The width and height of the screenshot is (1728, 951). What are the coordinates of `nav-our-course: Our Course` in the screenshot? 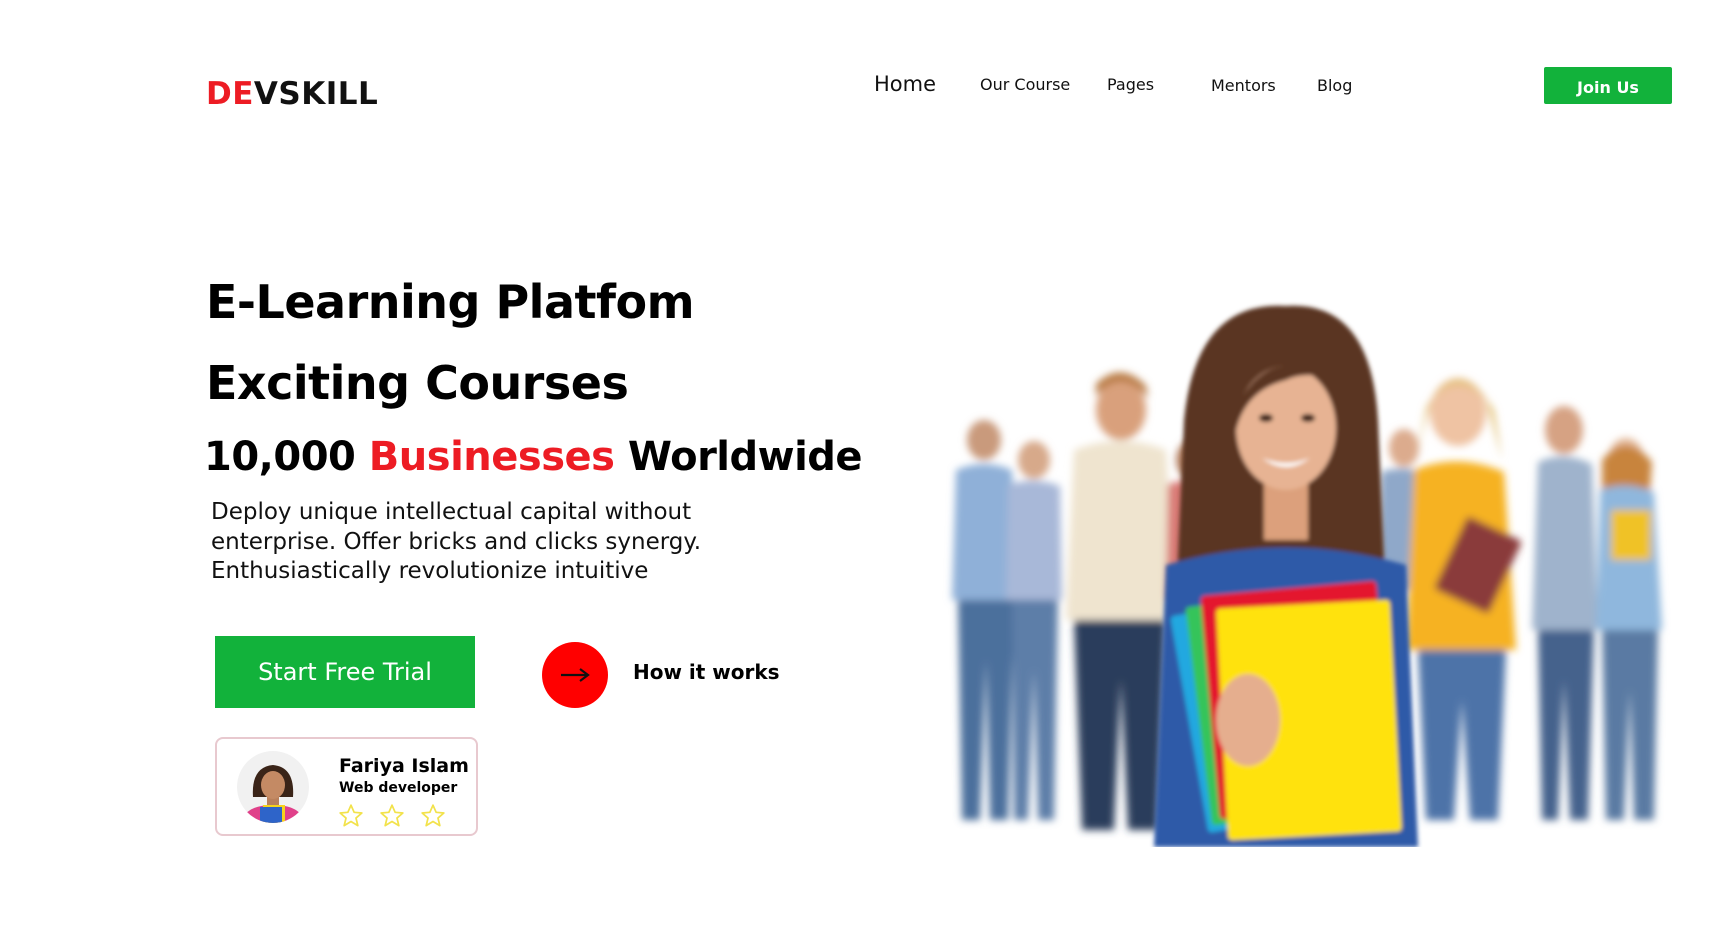 It's located at (1025, 85).